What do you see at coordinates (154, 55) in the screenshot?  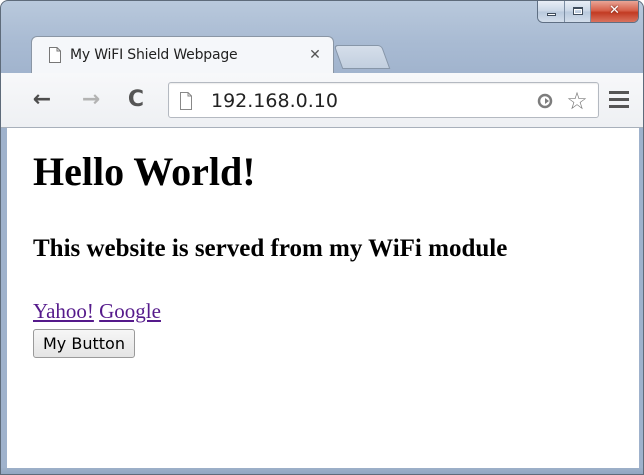 I see `tab-title: My WiFI Shield Webpage` at bounding box center [154, 55].